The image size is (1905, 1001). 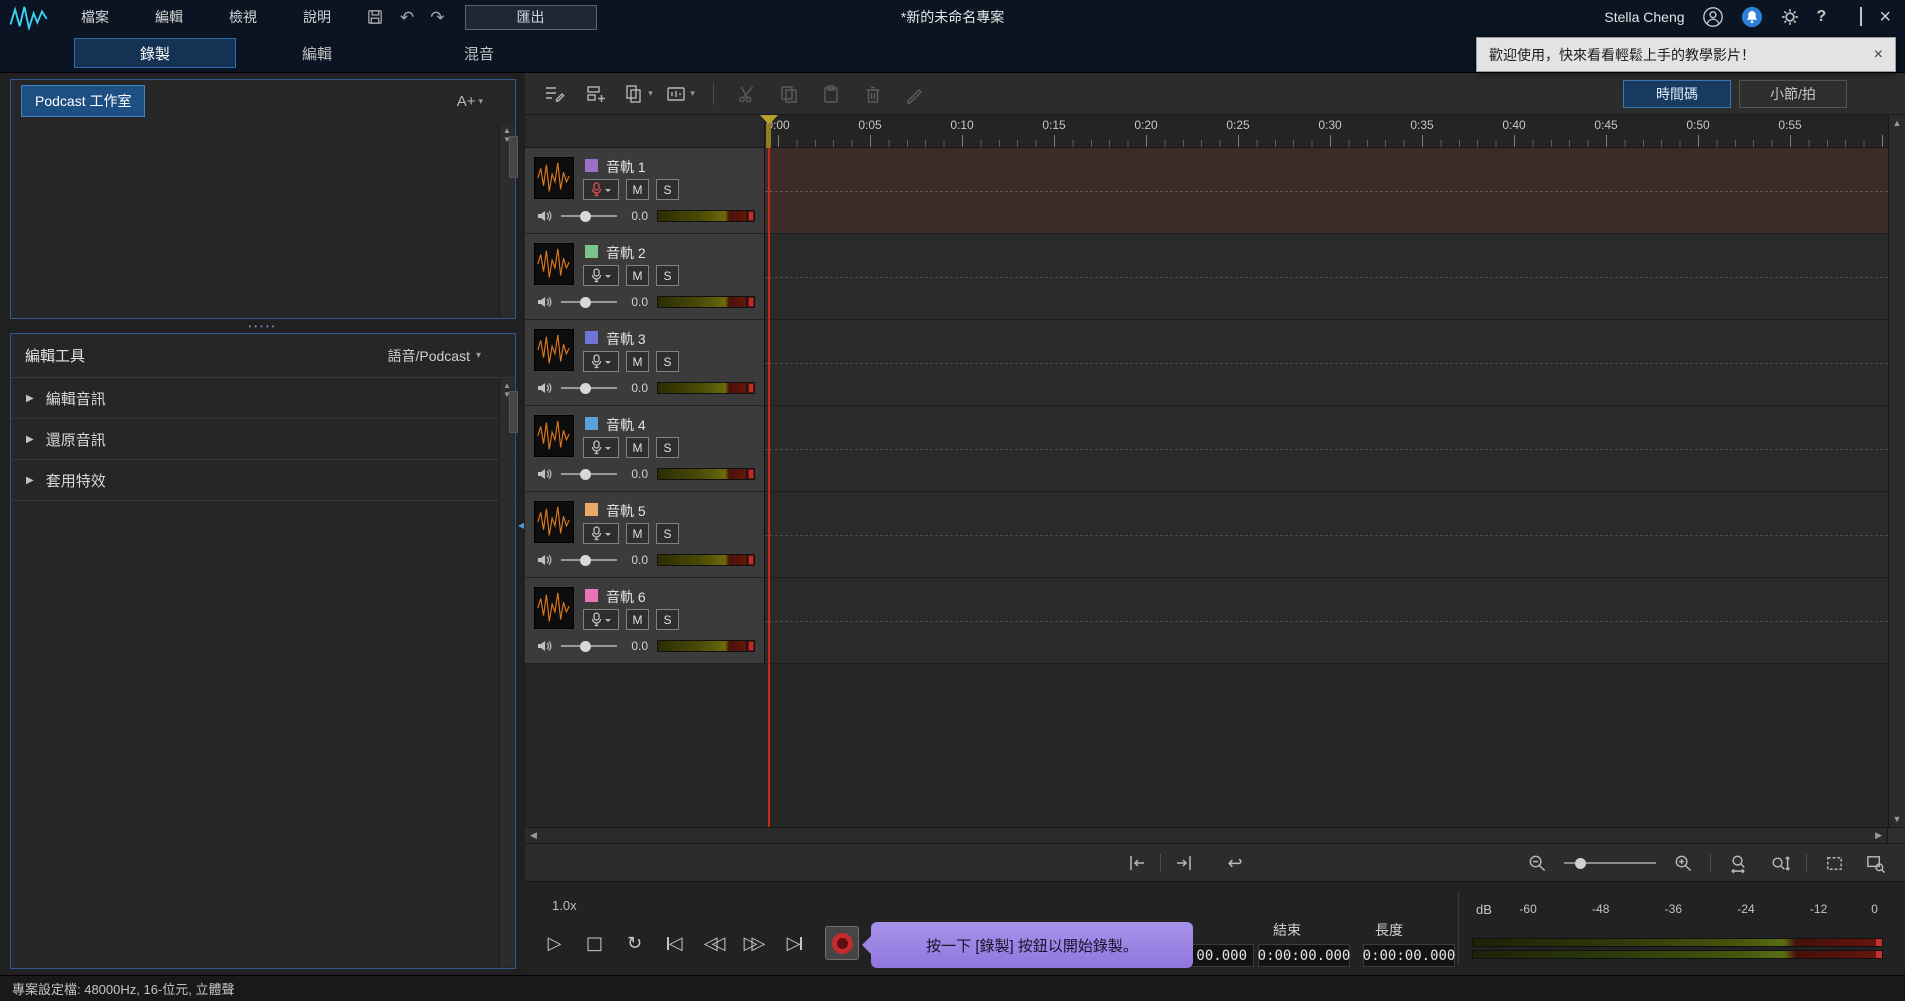 What do you see at coordinates (1878, 55) in the screenshot?
I see `toast-close-icon: ×` at bounding box center [1878, 55].